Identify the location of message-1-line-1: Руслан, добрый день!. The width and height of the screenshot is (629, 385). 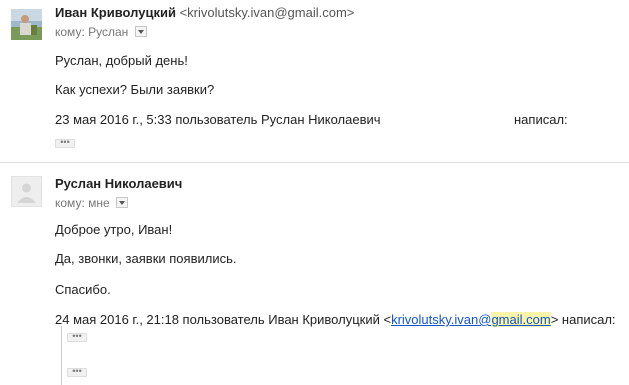
(121, 60).